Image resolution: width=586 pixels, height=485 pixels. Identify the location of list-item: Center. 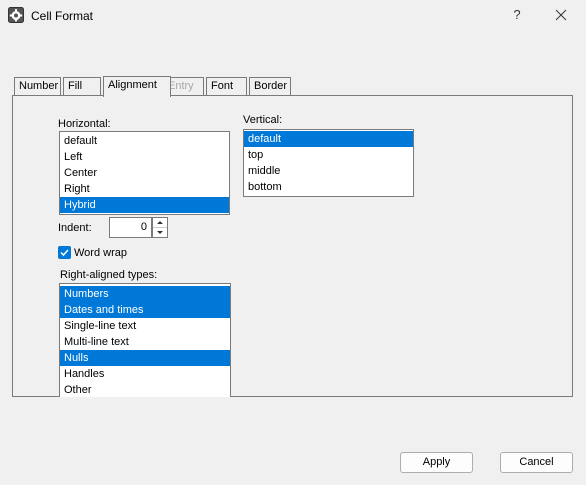
(144, 173).